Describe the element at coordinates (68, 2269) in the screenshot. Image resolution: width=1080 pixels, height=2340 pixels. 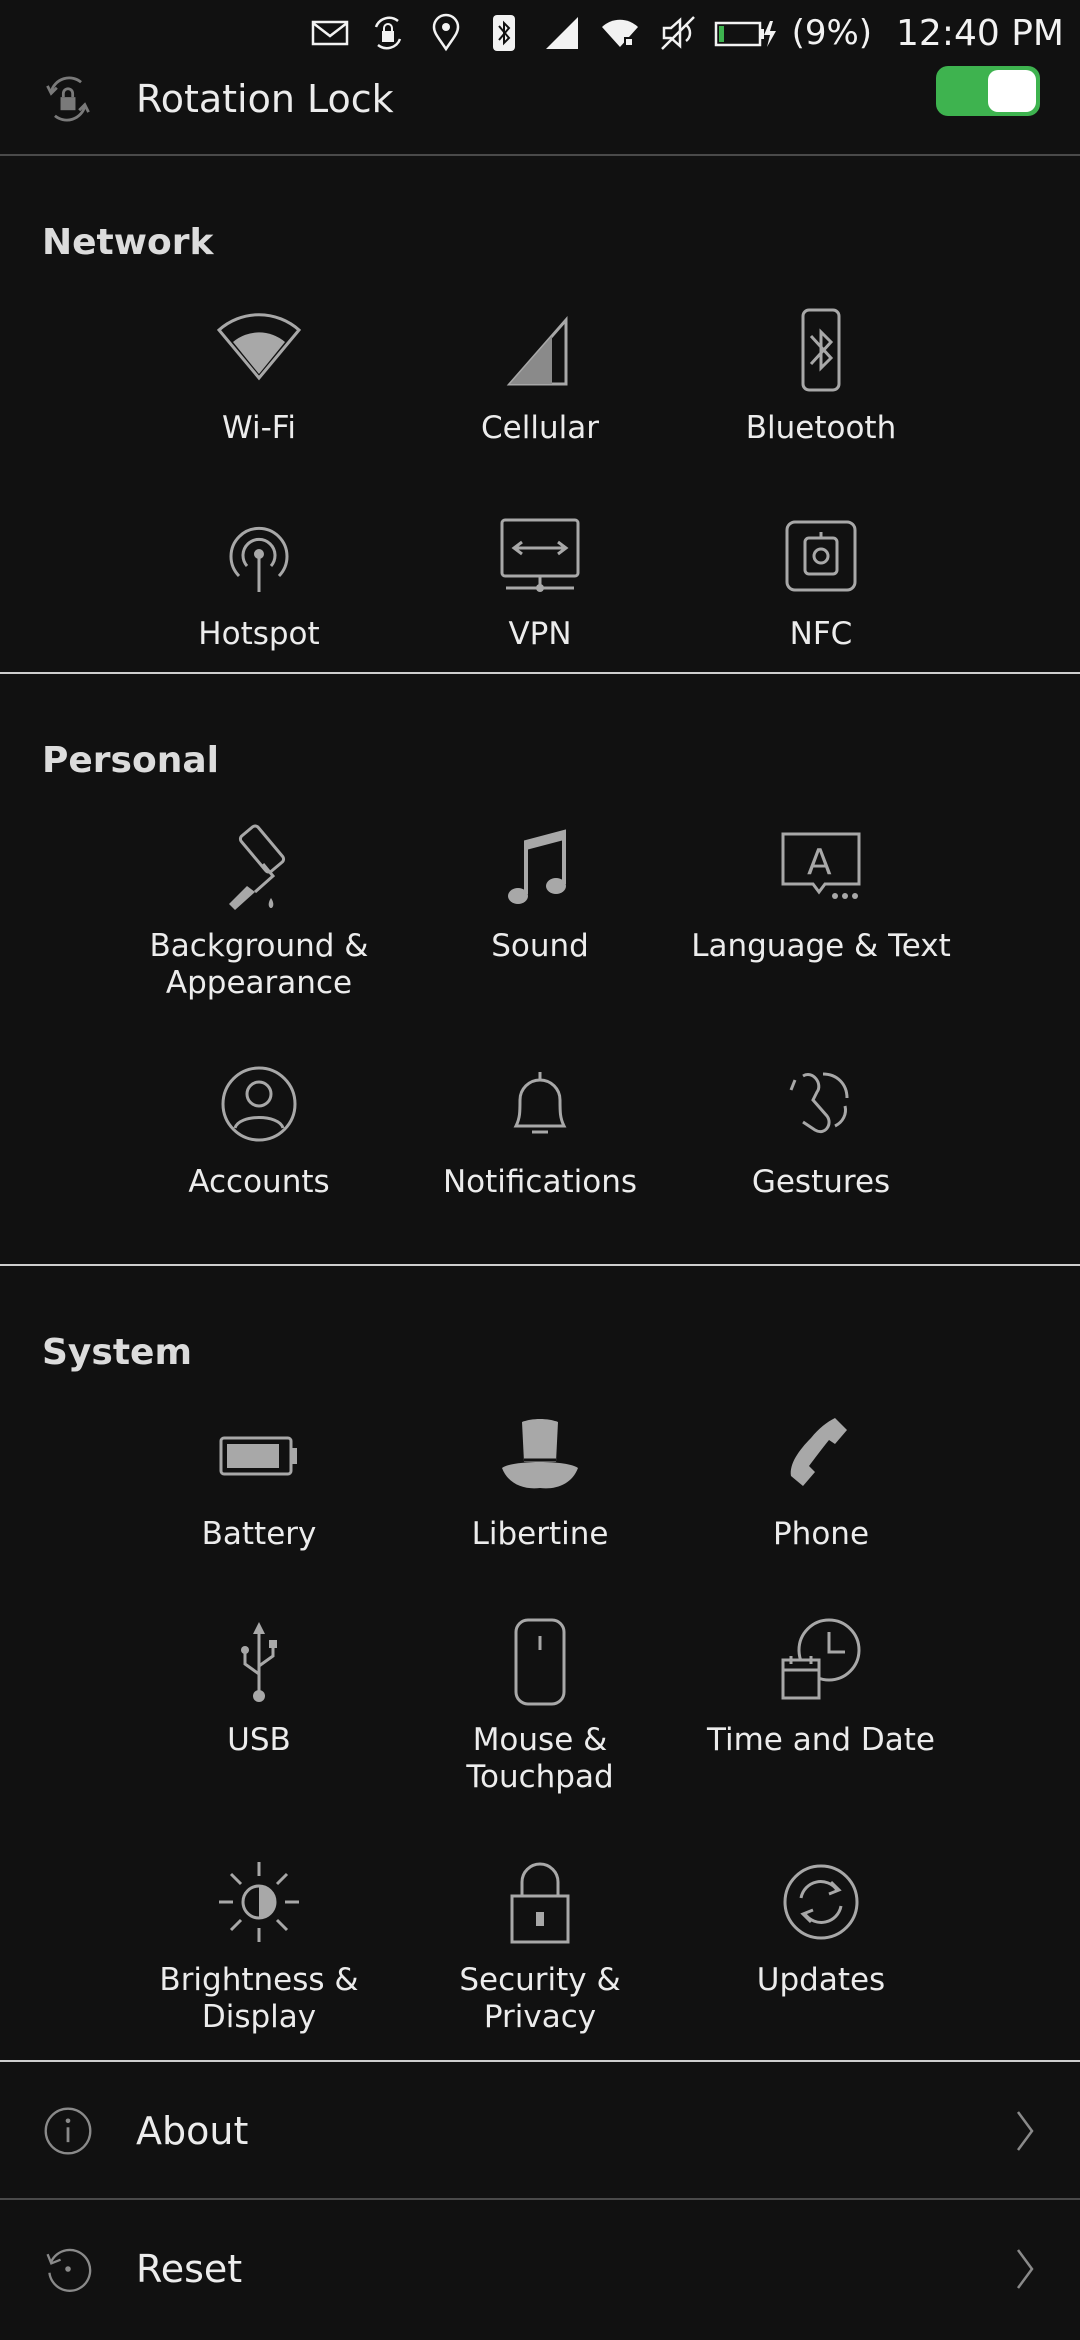
I see `reset-icon` at that location.